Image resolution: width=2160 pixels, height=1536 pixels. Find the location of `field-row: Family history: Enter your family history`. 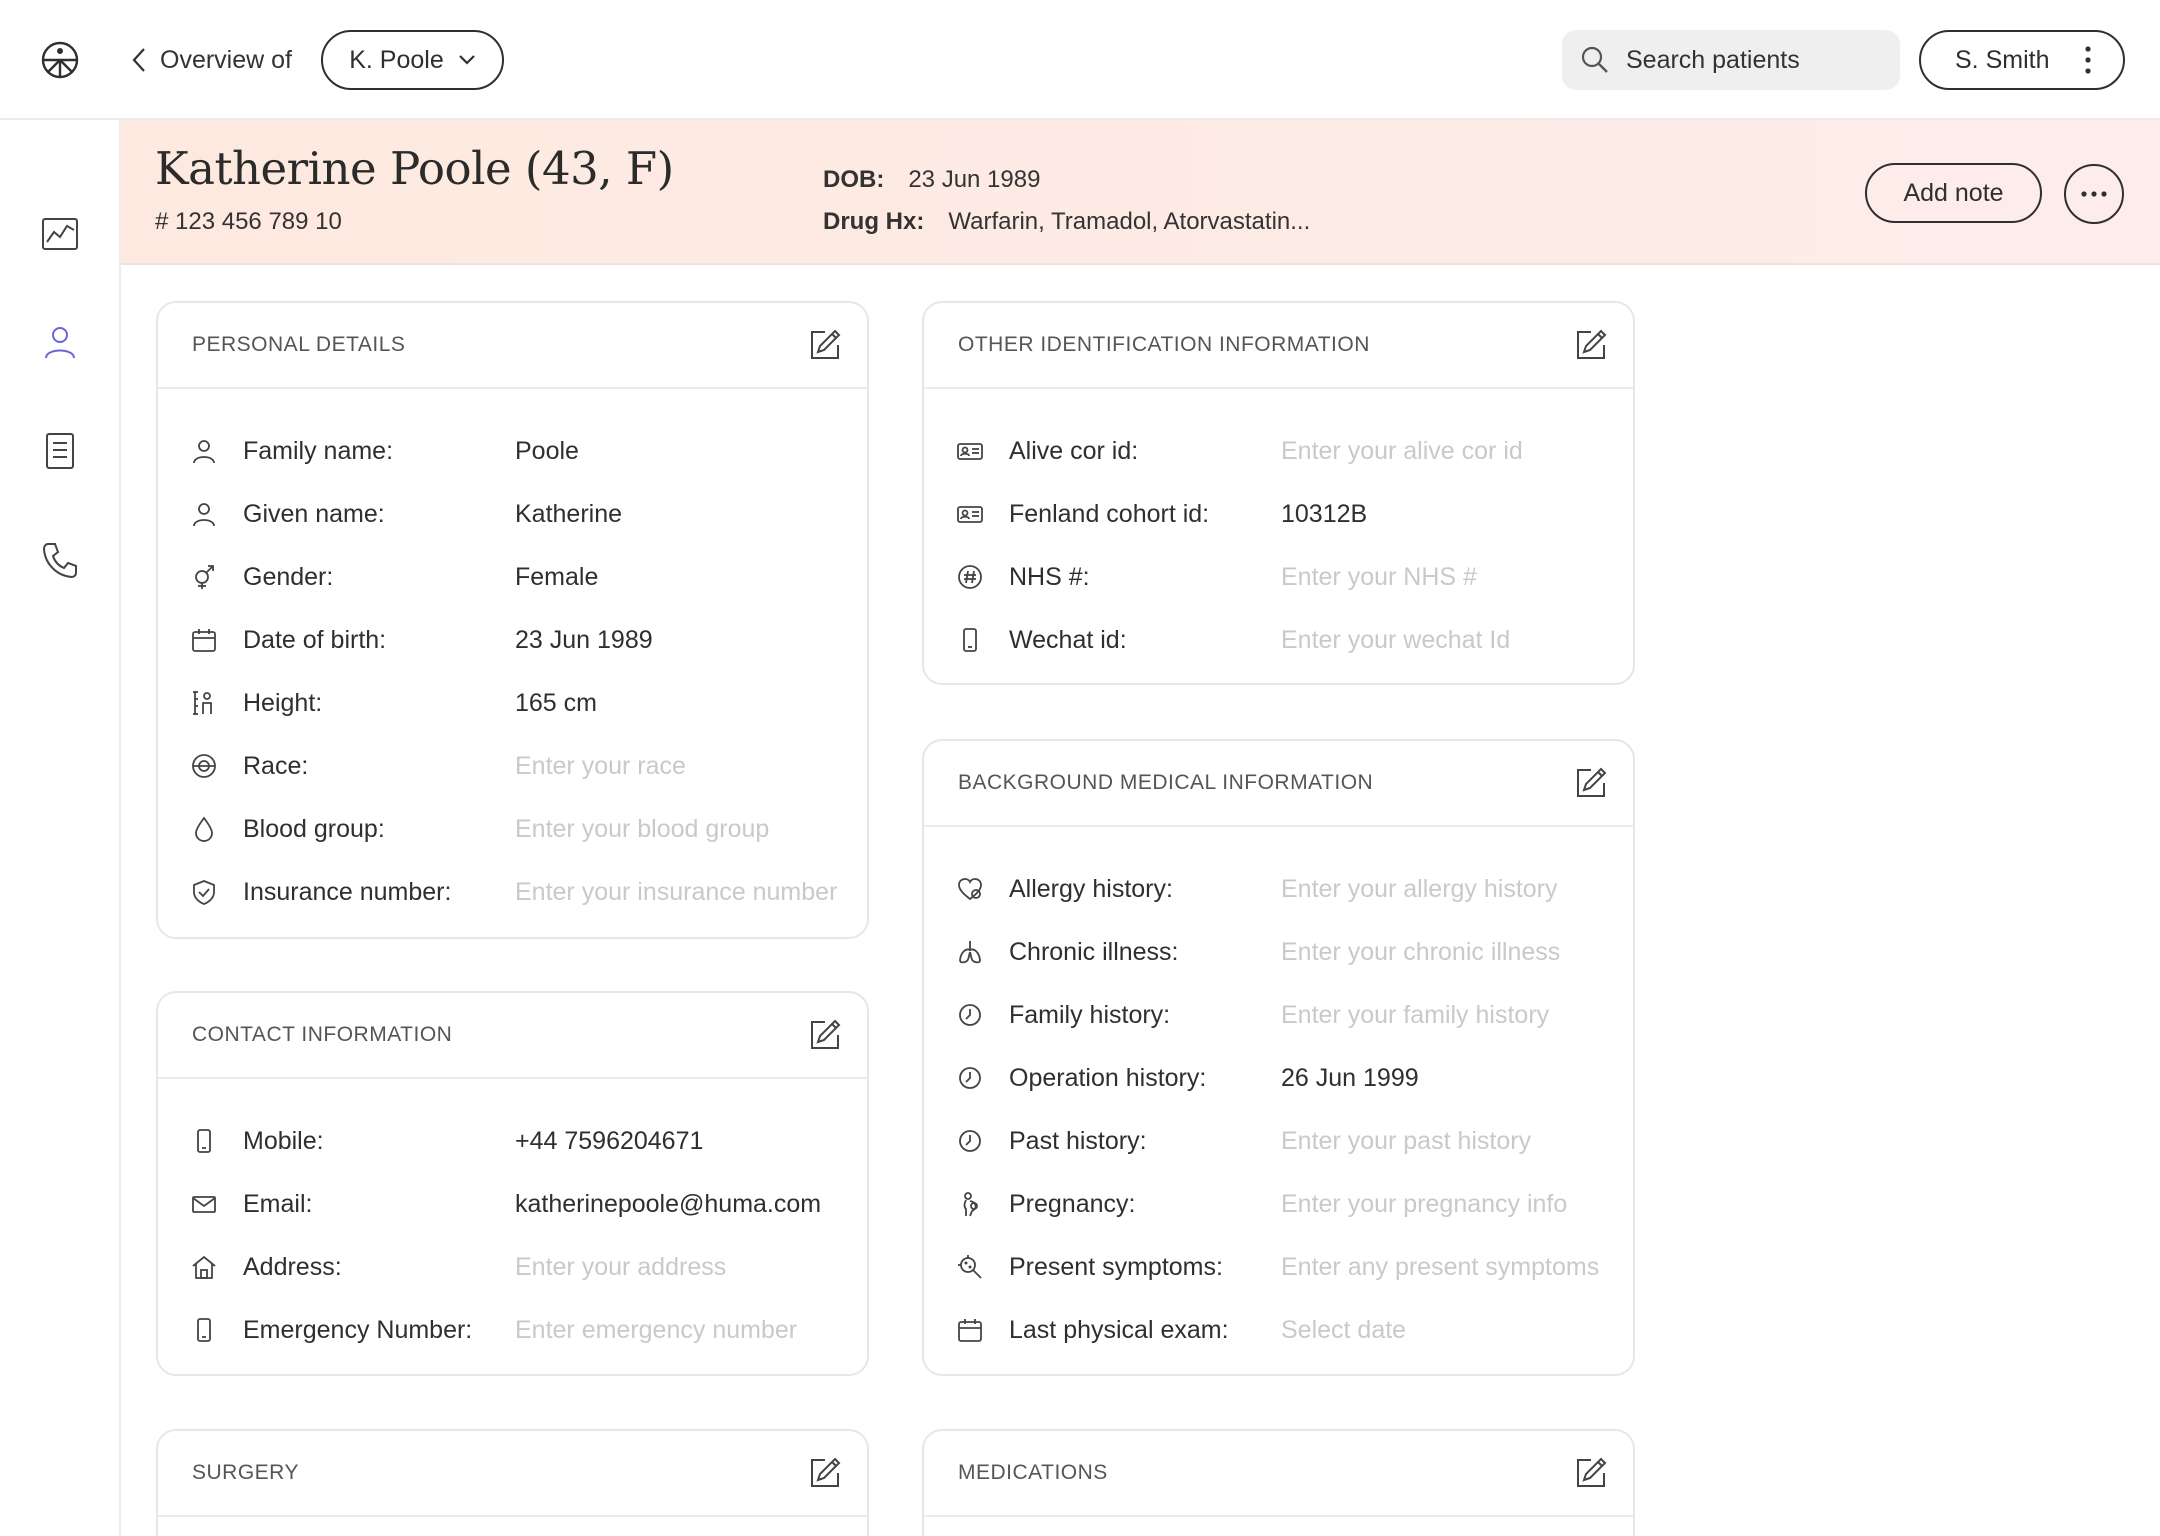

field-row: Family history: Enter your family history is located at coordinates (1278, 1015).